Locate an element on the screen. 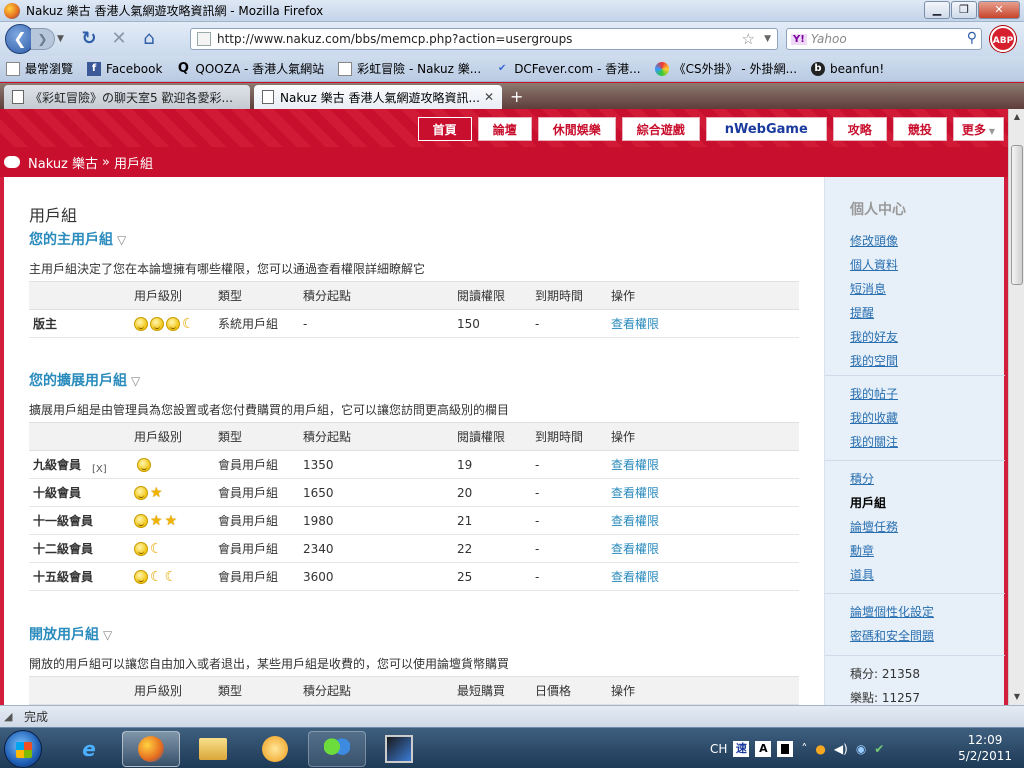  sidebar-link-messages: 短消息 is located at coordinates (915, 289).